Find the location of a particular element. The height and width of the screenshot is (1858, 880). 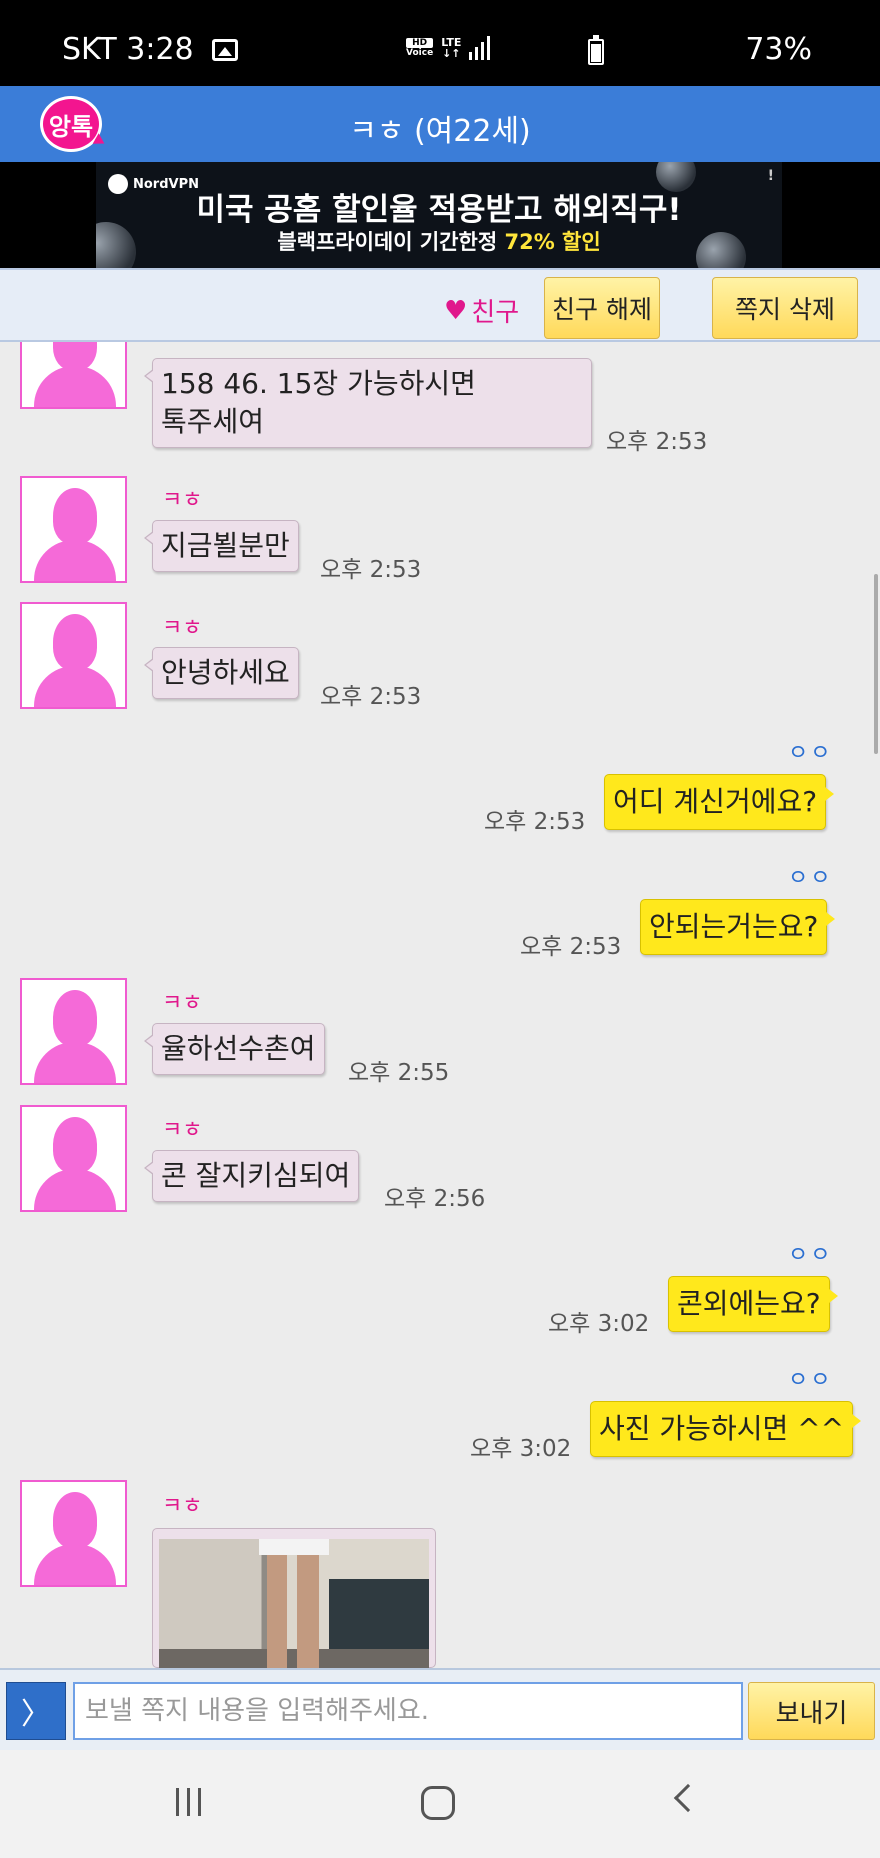

home-icon is located at coordinates (438, 1803).